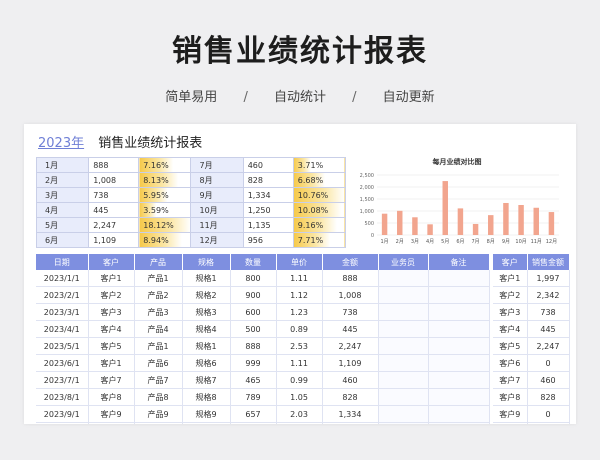 This screenshot has width=600, height=460. What do you see at coordinates (253, 312) in the screenshot?
I see `table-cell: 600` at bounding box center [253, 312].